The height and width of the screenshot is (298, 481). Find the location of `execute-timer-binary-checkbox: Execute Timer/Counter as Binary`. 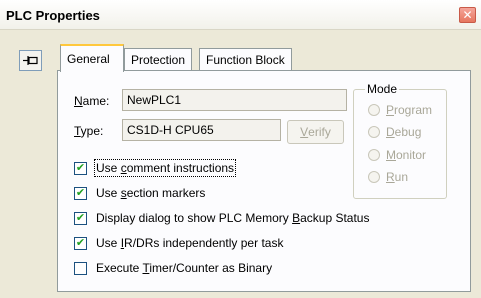

execute-timer-binary-checkbox: Execute Timer/Counter as Binary is located at coordinates (173, 268).